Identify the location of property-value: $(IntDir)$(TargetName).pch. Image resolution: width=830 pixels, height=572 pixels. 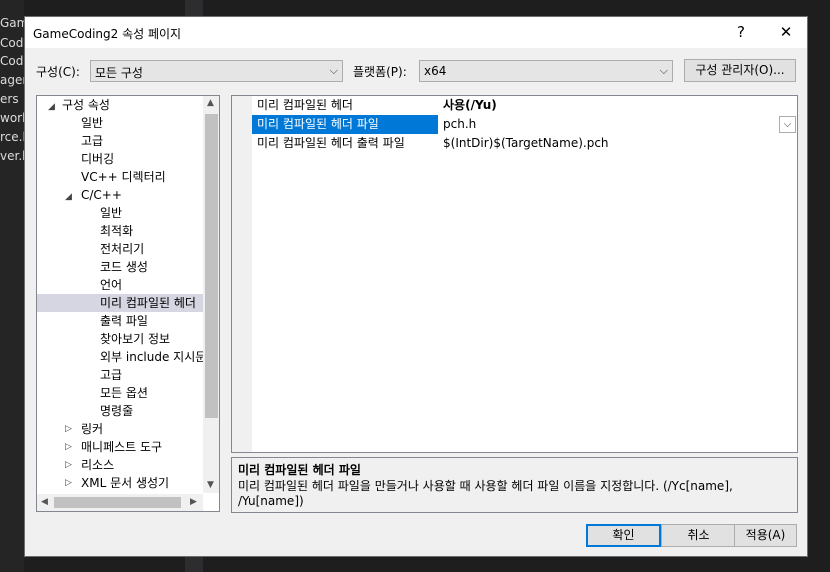
(618, 143).